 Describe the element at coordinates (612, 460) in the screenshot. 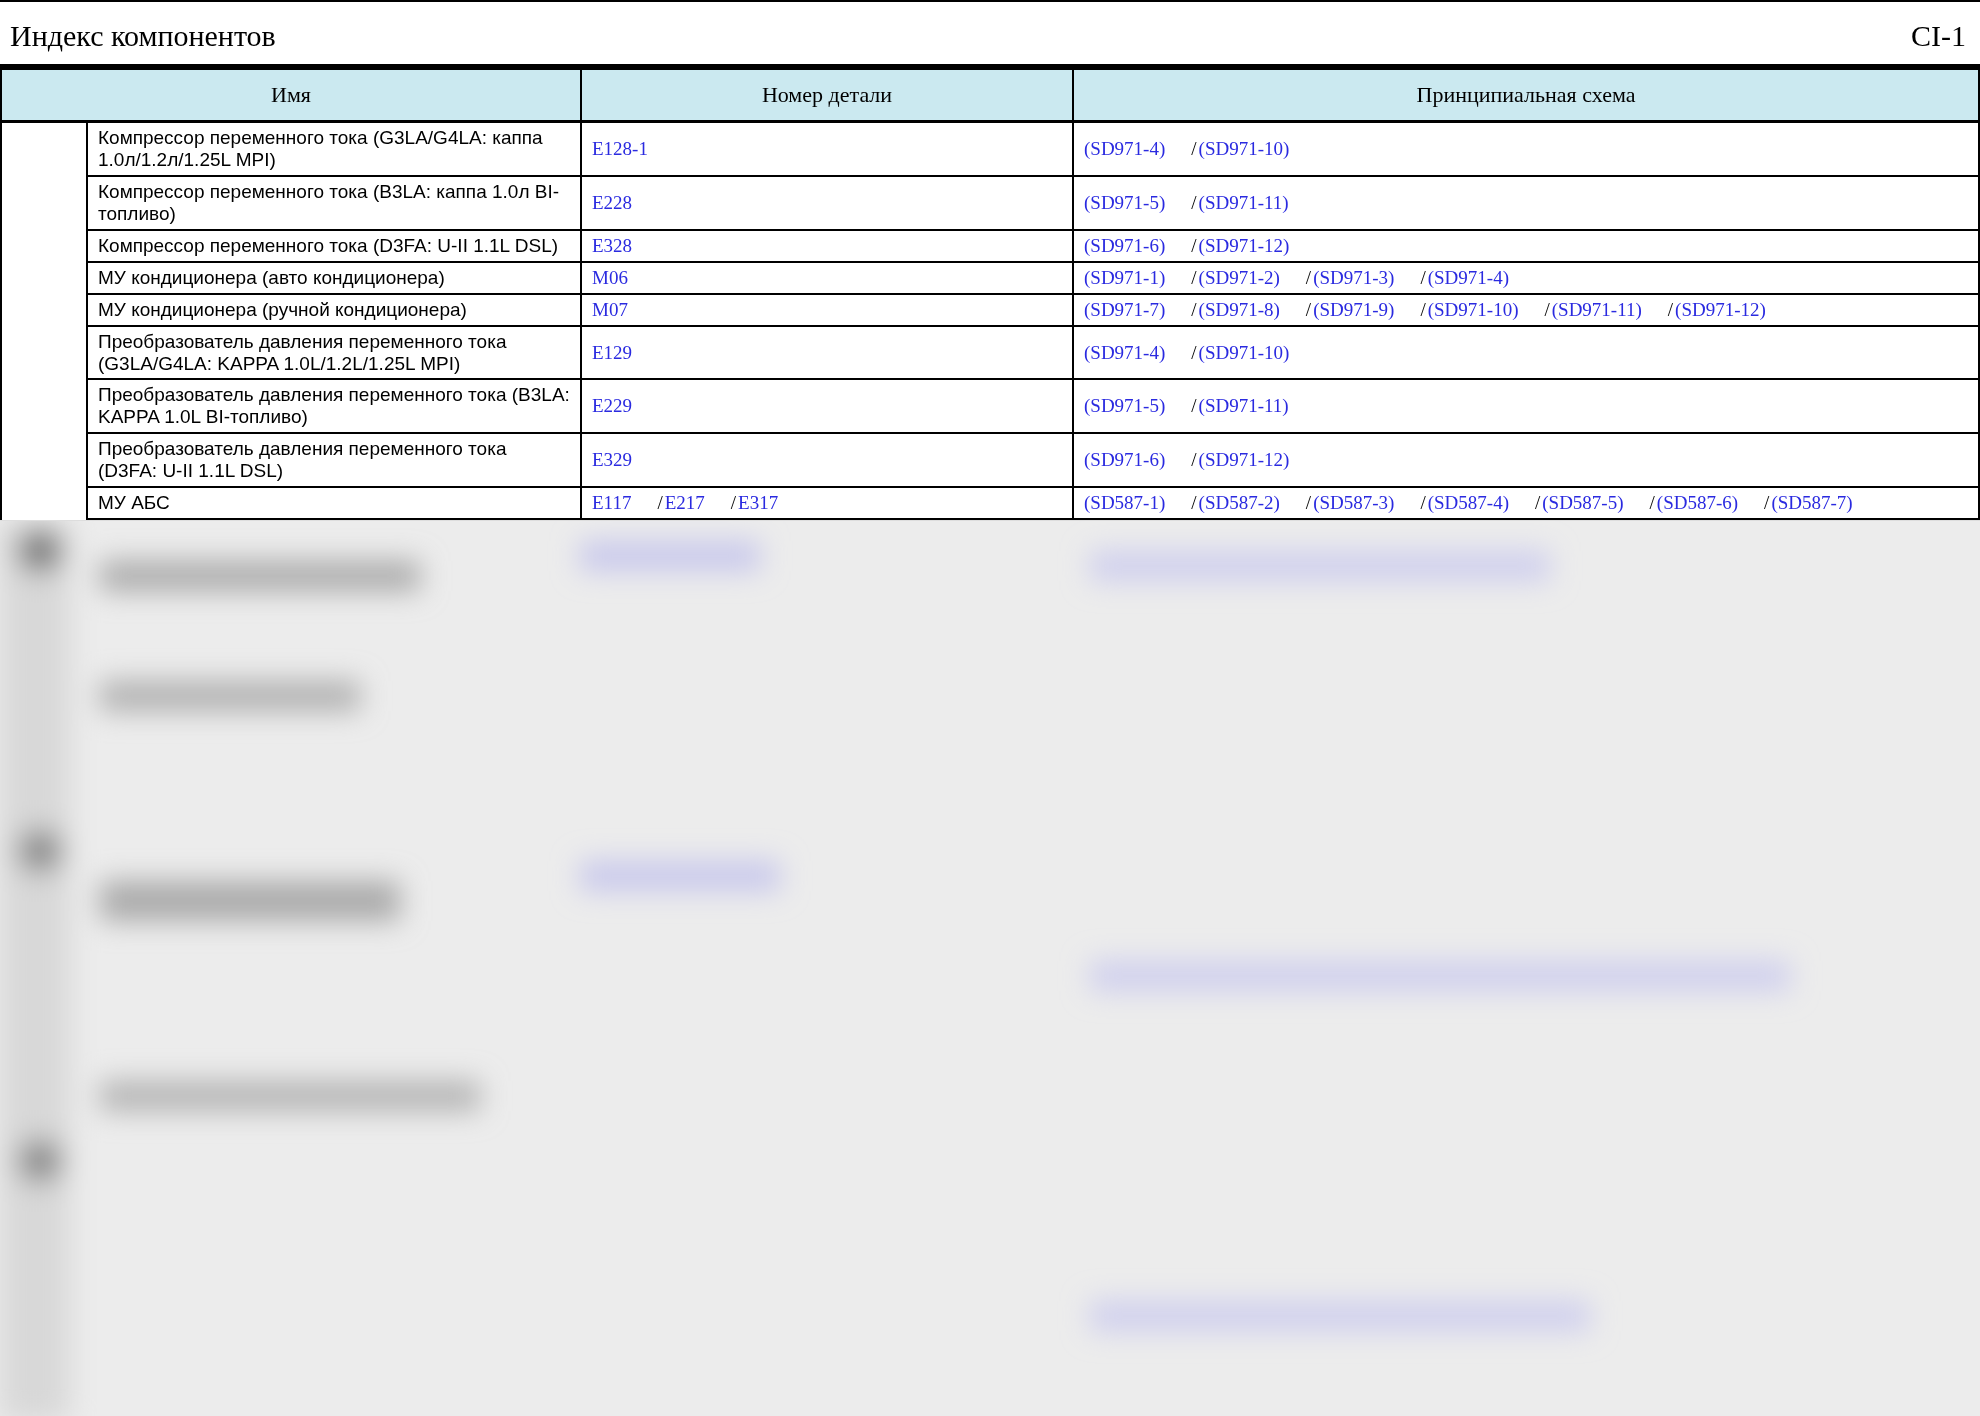

I see `reference-link: E329` at that location.